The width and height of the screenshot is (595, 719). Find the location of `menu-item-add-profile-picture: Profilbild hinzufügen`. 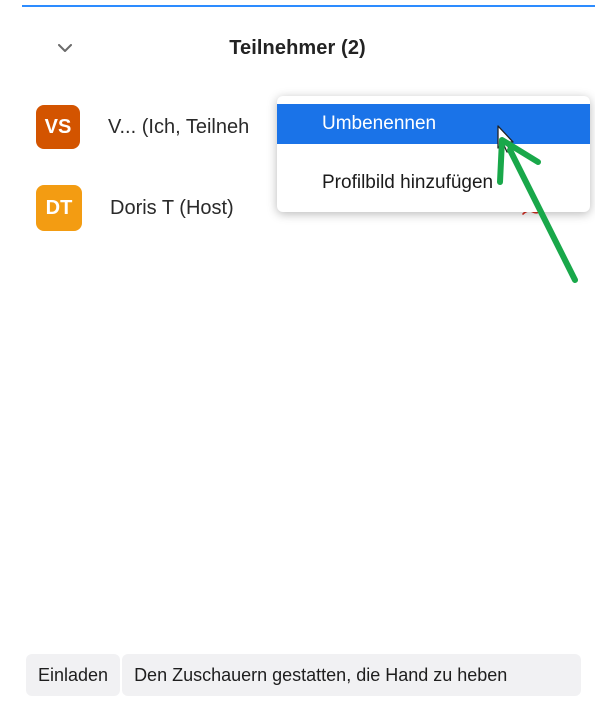

menu-item-add-profile-picture: Profilbild hinzufügen is located at coordinates (433, 183).